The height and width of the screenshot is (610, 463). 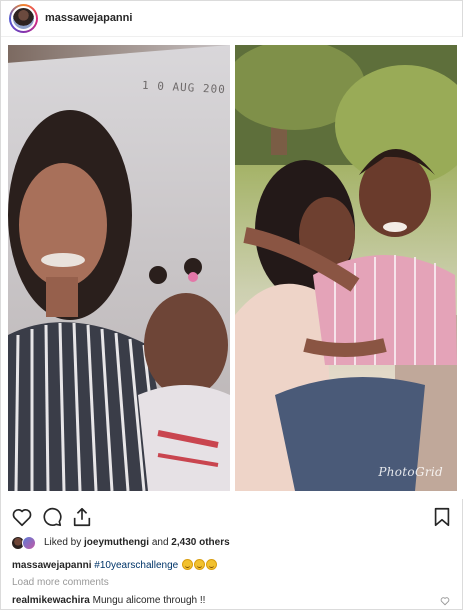 What do you see at coordinates (51, 600) in the screenshot?
I see `comment-username: realmikewachira` at bounding box center [51, 600].